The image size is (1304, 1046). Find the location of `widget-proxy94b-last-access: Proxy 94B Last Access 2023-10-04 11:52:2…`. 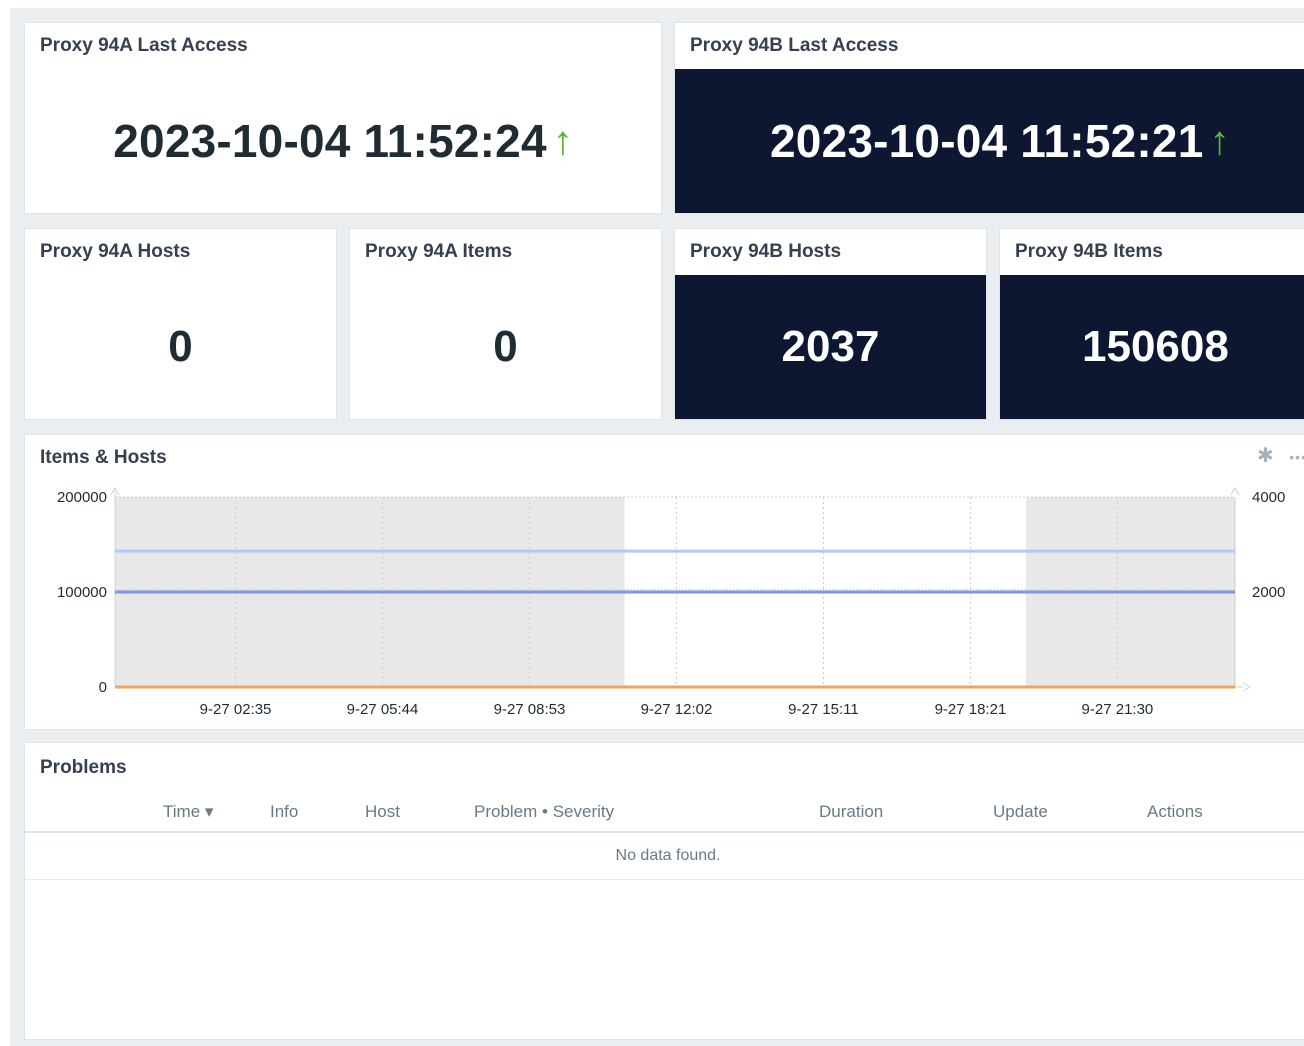

widget-proxy94b-last-access: Proxy 94B Last Access 2023-10-04 11:52:2… is located at coordinates (989, 118).